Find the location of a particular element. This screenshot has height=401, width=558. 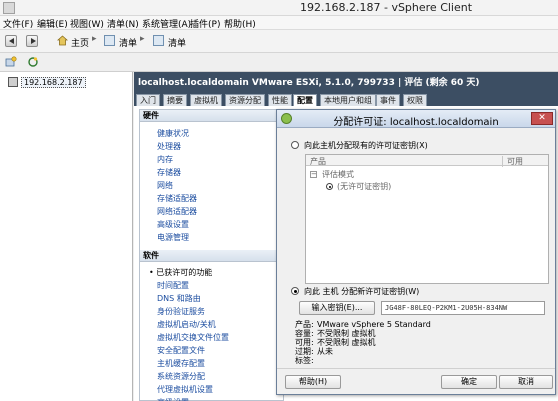

license-list-header: 产品 可用 is located at coordinates (427, 161).